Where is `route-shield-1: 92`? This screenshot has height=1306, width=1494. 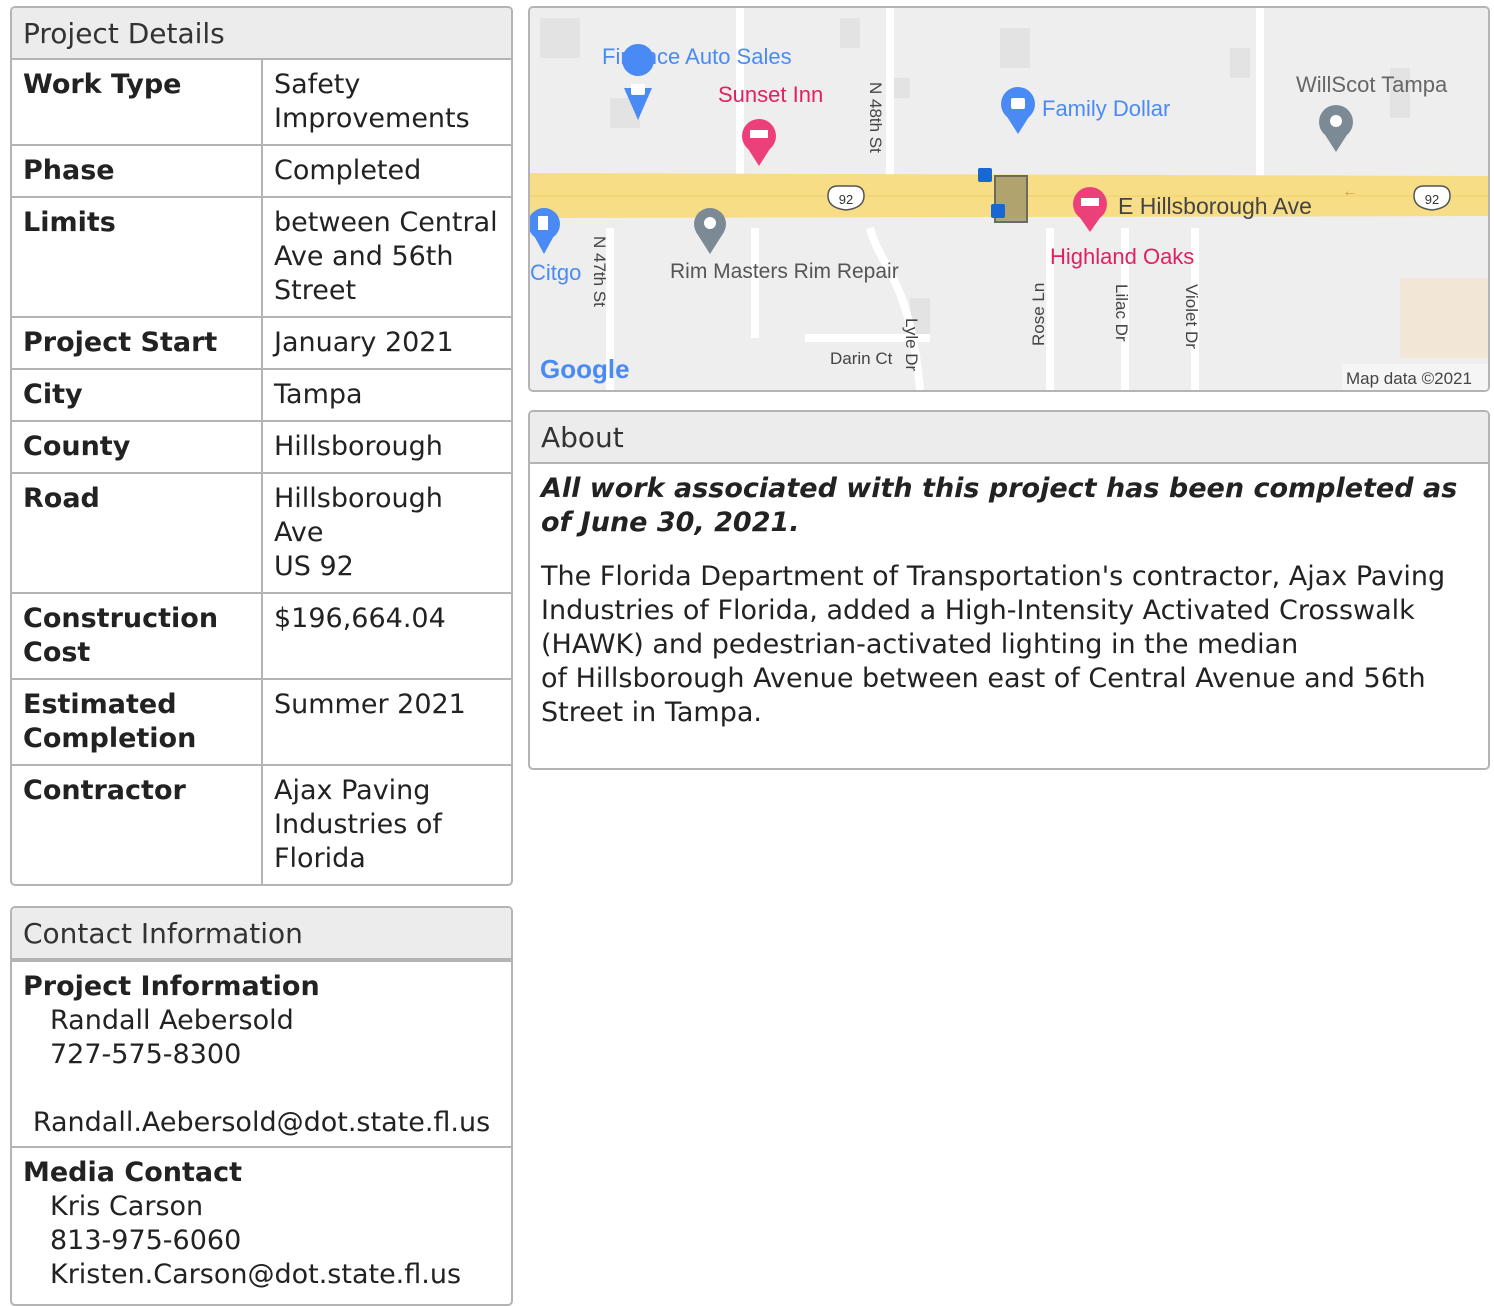 route-shield-1: 92 is located at coordinates (846, 198).